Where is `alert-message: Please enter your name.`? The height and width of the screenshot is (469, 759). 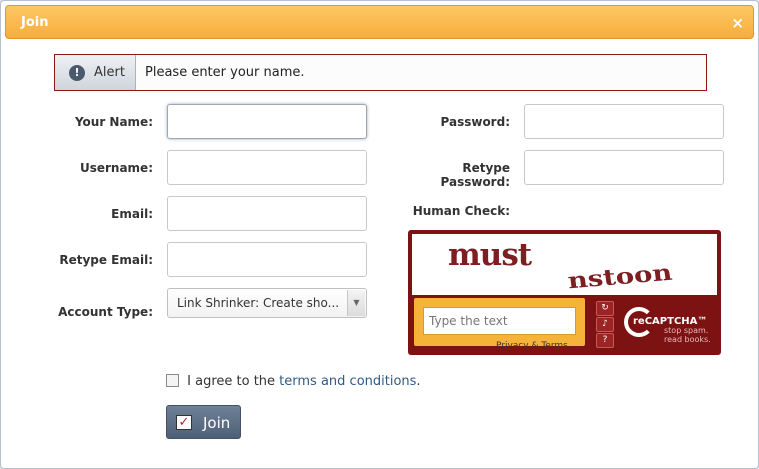 alert-message: Please enter your name. is located at coordinates (225, 72).